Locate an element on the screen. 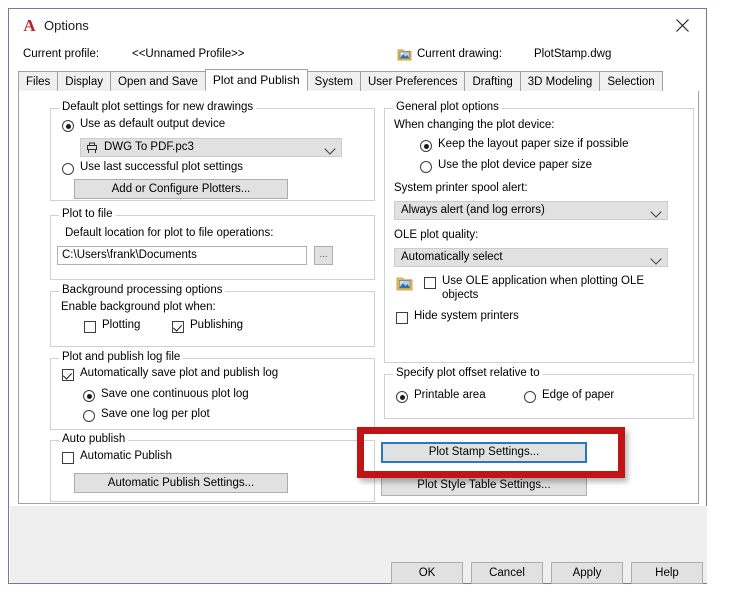  radio-use-default-output-device is located at coordinates (68, 126).